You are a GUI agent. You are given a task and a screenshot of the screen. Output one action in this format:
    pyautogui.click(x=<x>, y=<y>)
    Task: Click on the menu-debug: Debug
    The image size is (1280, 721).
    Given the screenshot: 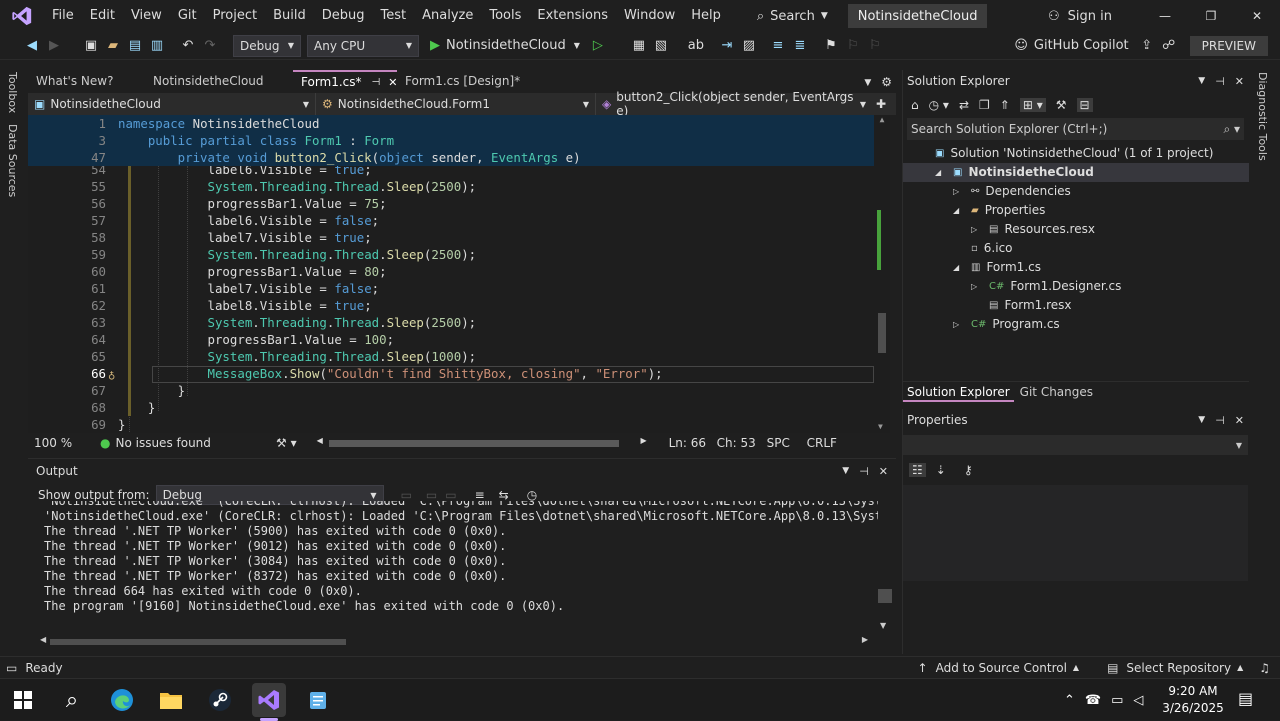 What is the action you would take?
    pyautogui.click(x=343, y=16)
    